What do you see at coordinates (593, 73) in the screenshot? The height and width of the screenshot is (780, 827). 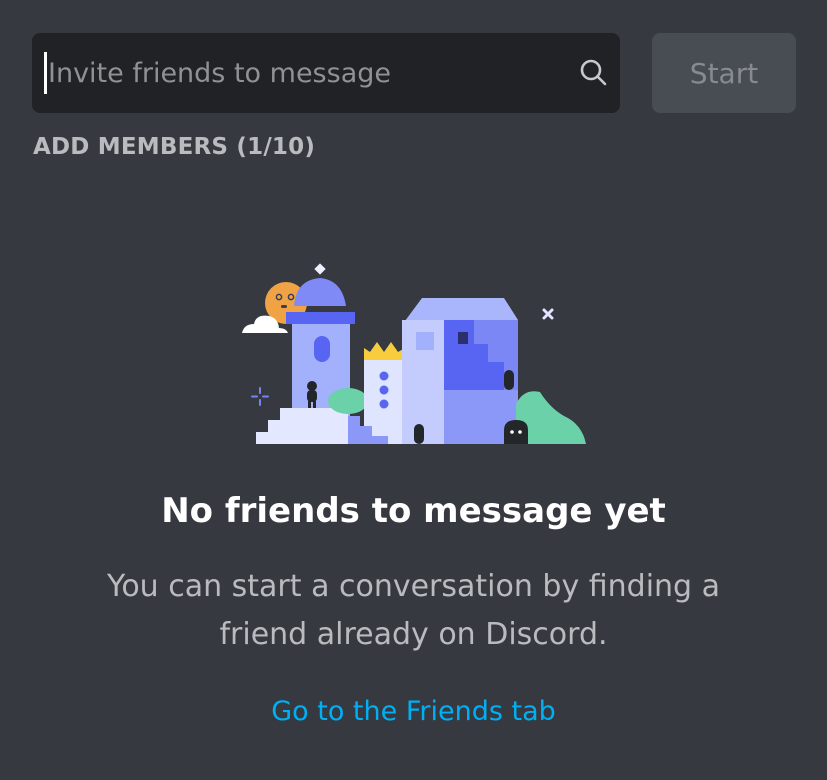 I see `search-icon` at bounding box center [593, 73].